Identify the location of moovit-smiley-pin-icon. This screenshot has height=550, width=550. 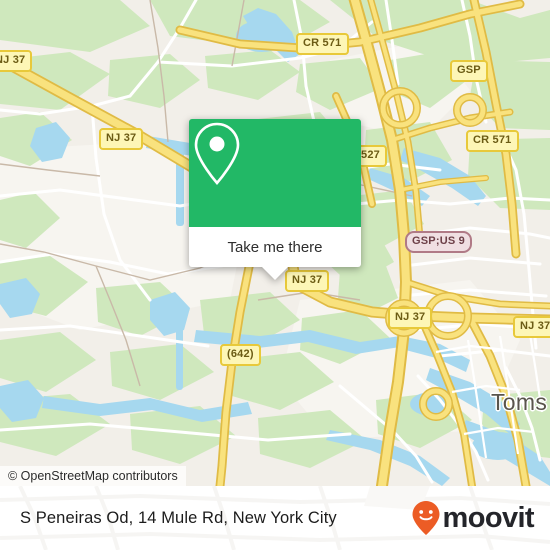
(426, 518).